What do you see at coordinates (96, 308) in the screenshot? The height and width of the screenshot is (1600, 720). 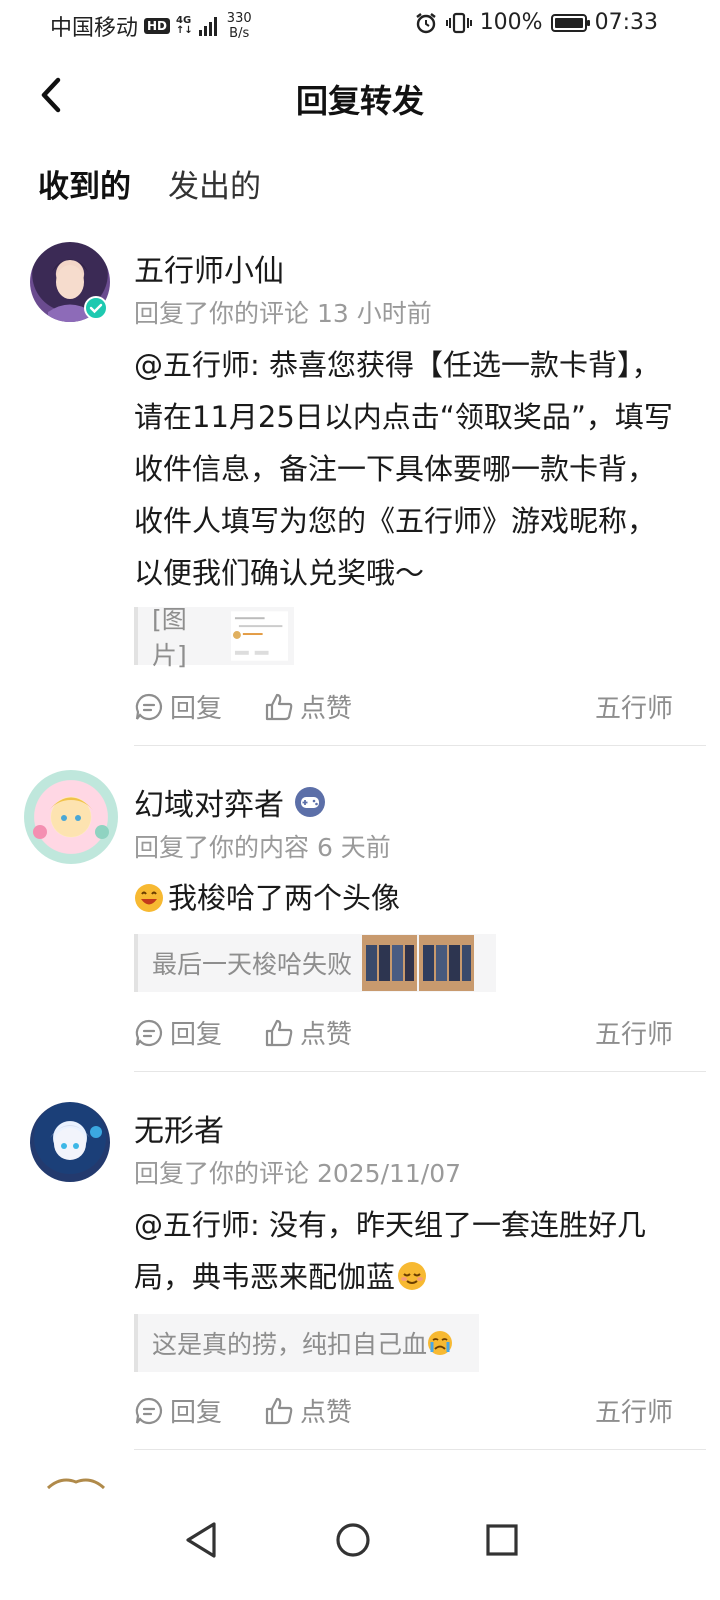 I see `verified-badge-icon` at bounding box center [96, 308].